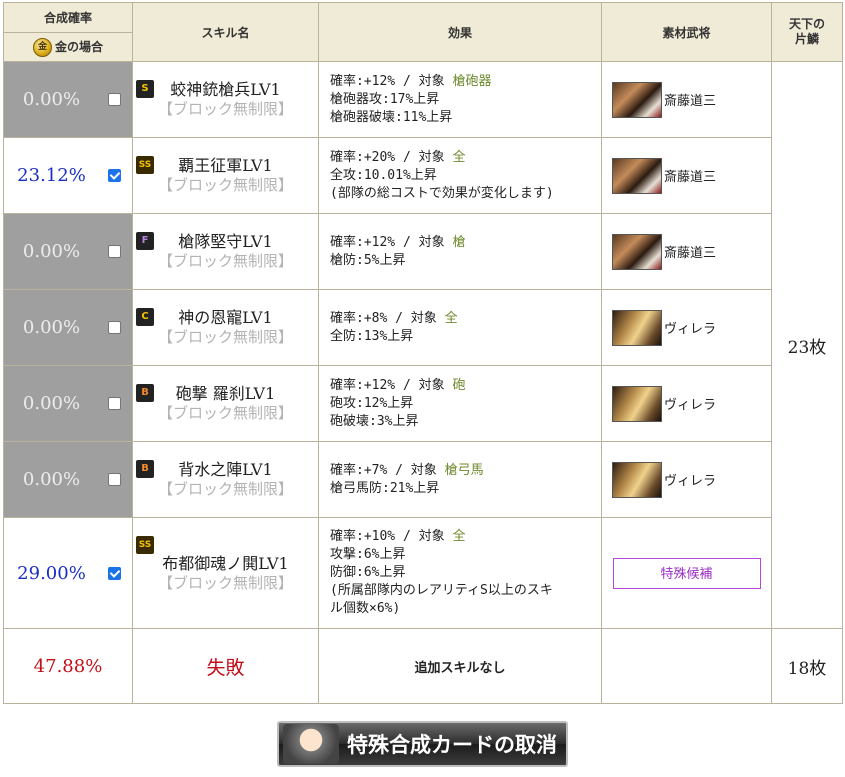  I want to click on skill-cell: B 砲撃 羅刹LV1 【ブロック無制限】, so click(225, 403).